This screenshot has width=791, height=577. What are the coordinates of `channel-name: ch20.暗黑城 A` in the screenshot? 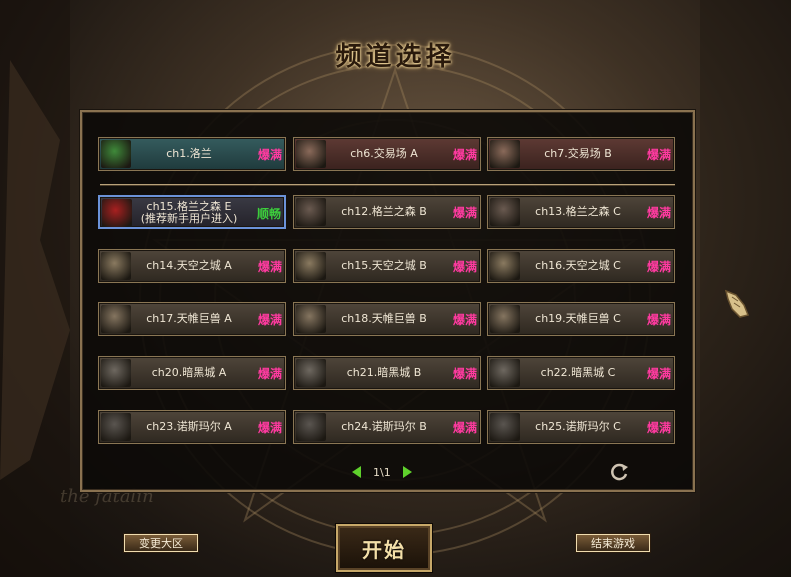 It's located at (189, 372).